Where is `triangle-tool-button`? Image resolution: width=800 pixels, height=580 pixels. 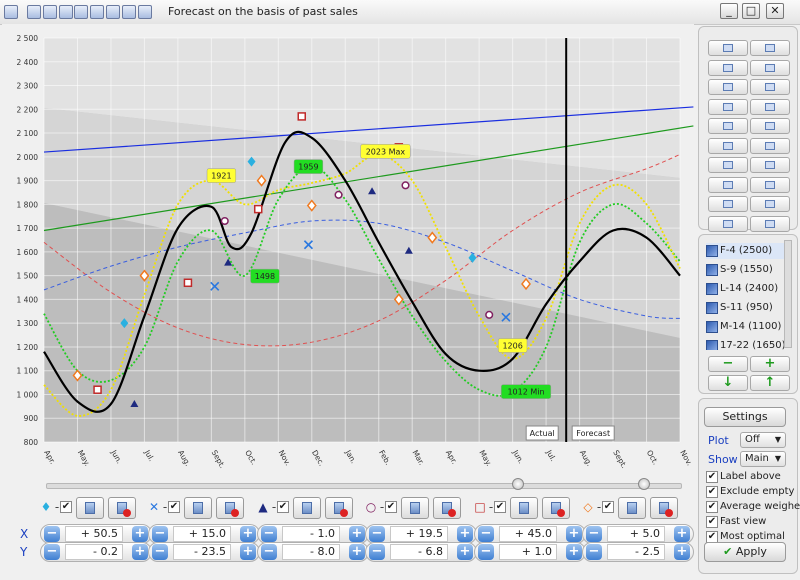 triangle-tool-button is located at coordinates (728, 106).